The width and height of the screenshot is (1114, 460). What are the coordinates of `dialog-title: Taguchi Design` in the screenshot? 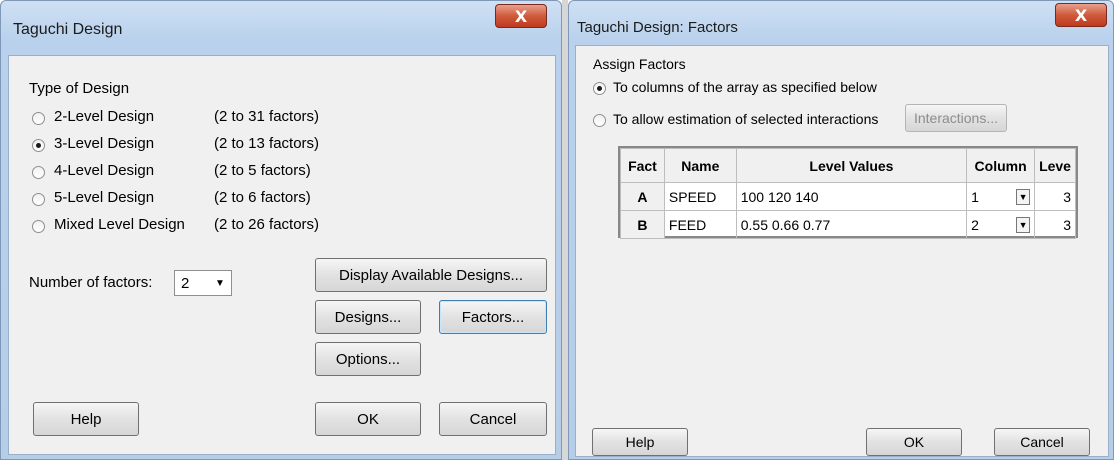 It's located at (68, 29).